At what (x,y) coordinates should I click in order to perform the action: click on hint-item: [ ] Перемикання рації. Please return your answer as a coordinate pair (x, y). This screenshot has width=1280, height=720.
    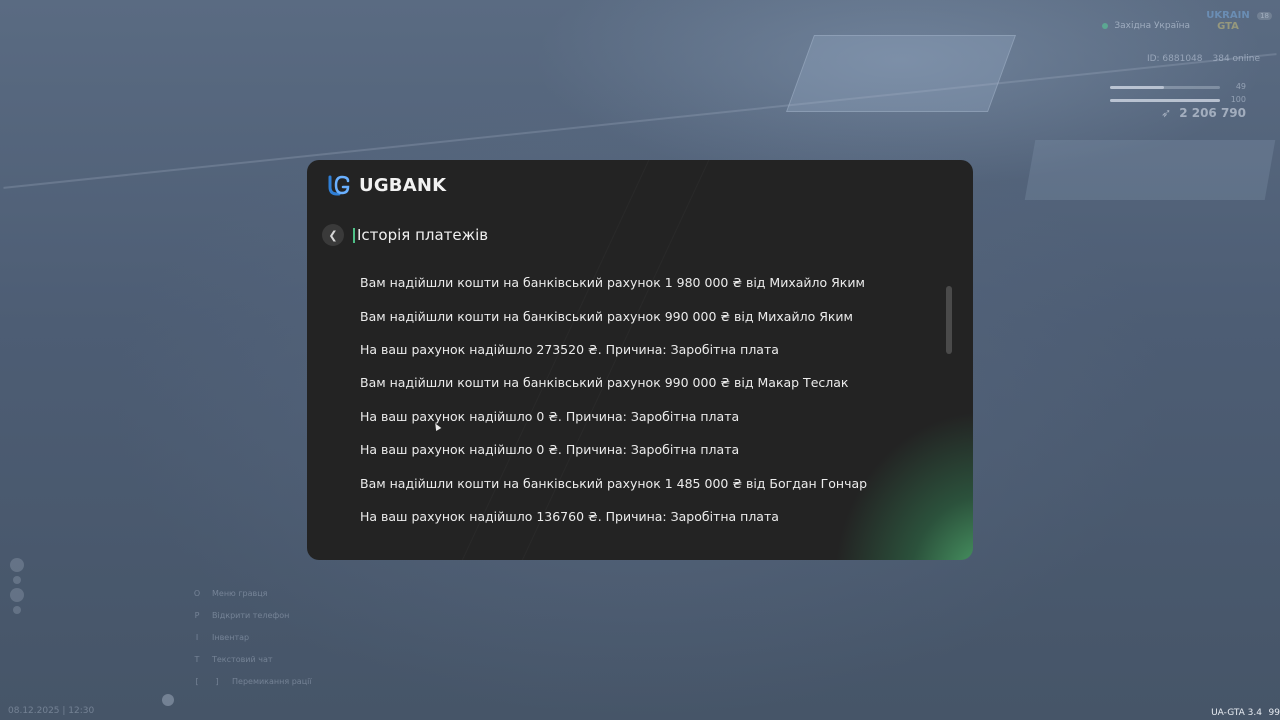
    Looking at the image, I should click on (252, 688).